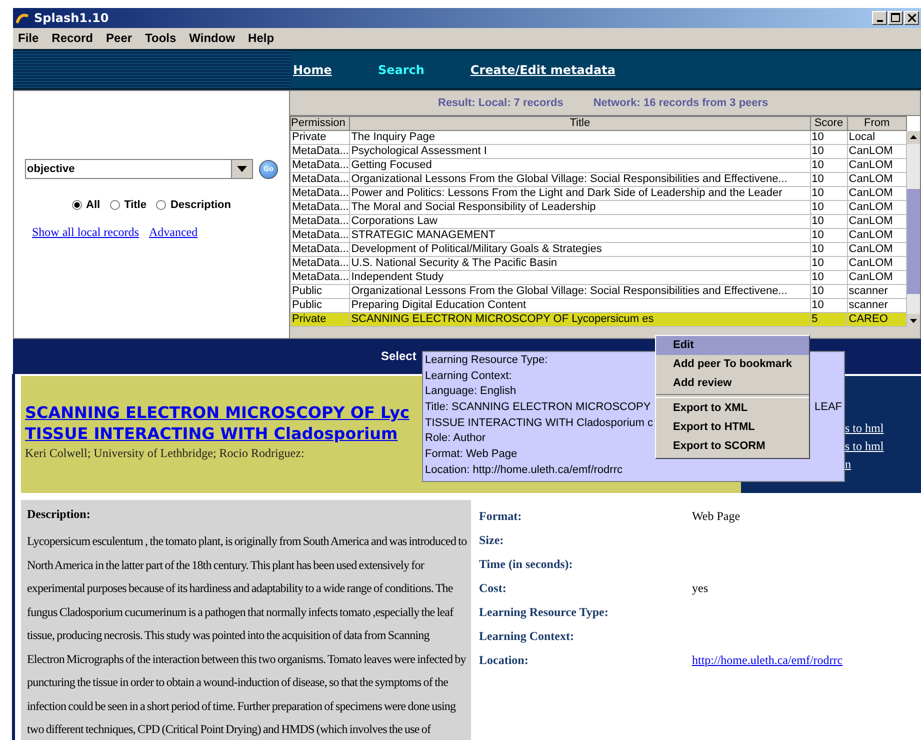  Describe the element at coordinates (732, 383) in the screenshot. I see `context-menu-item: Add review` at that location.